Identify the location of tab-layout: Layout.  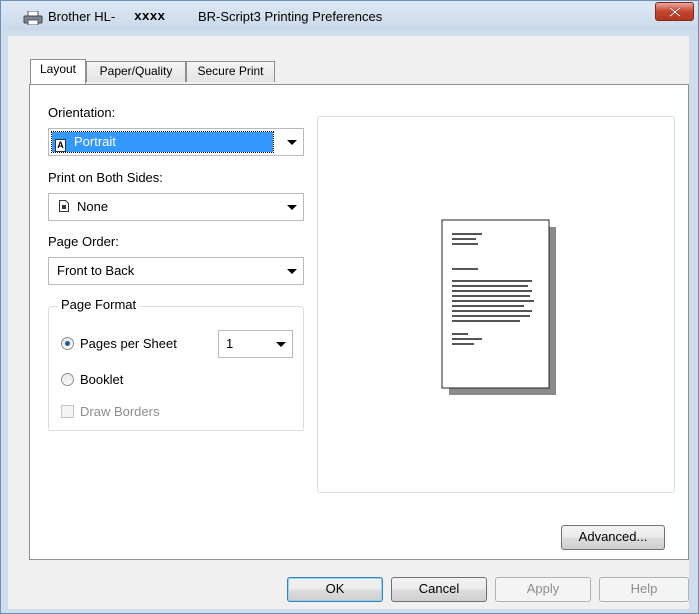
(58, 71).